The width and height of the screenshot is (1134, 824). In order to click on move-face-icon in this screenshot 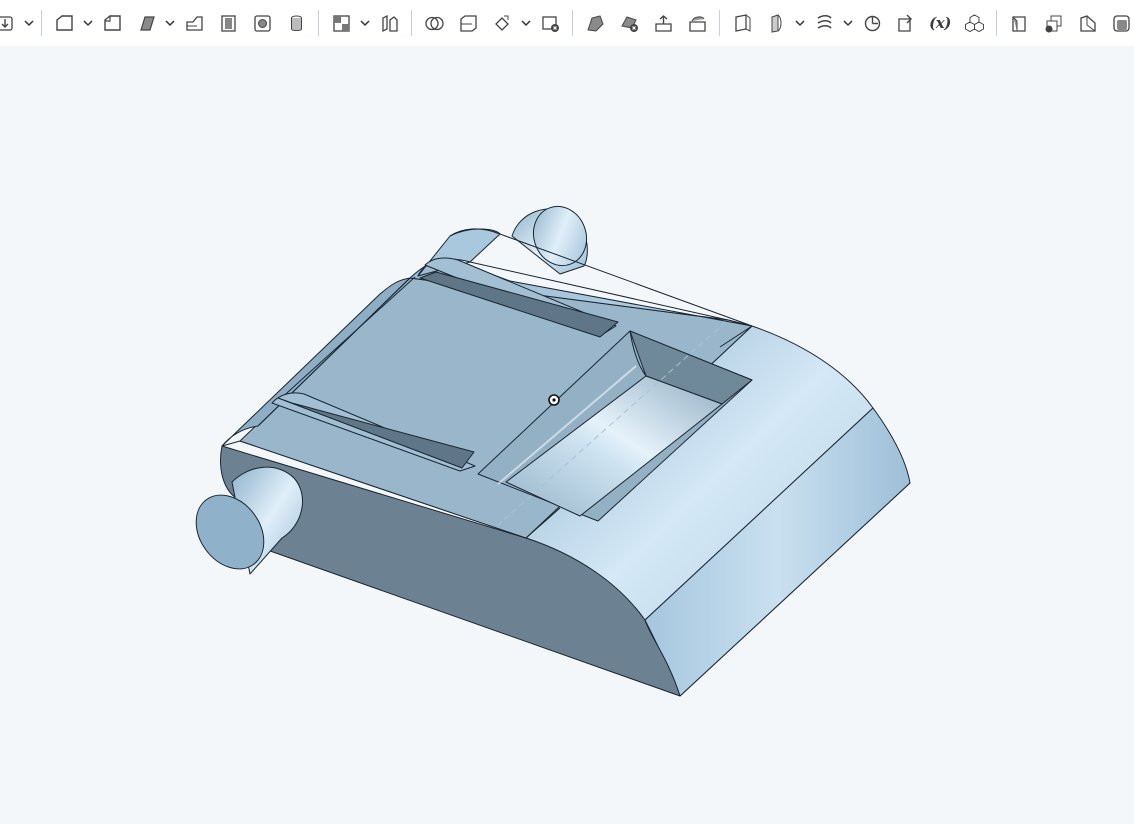, I will do `click(663, 23)`.